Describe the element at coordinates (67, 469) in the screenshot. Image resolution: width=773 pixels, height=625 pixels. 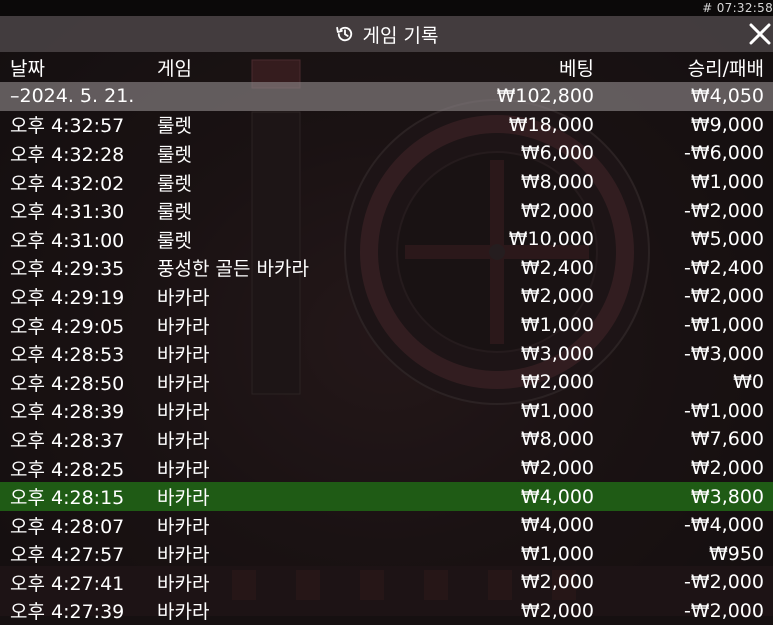
I see `row-time: 오후 4:28:25` at that location.